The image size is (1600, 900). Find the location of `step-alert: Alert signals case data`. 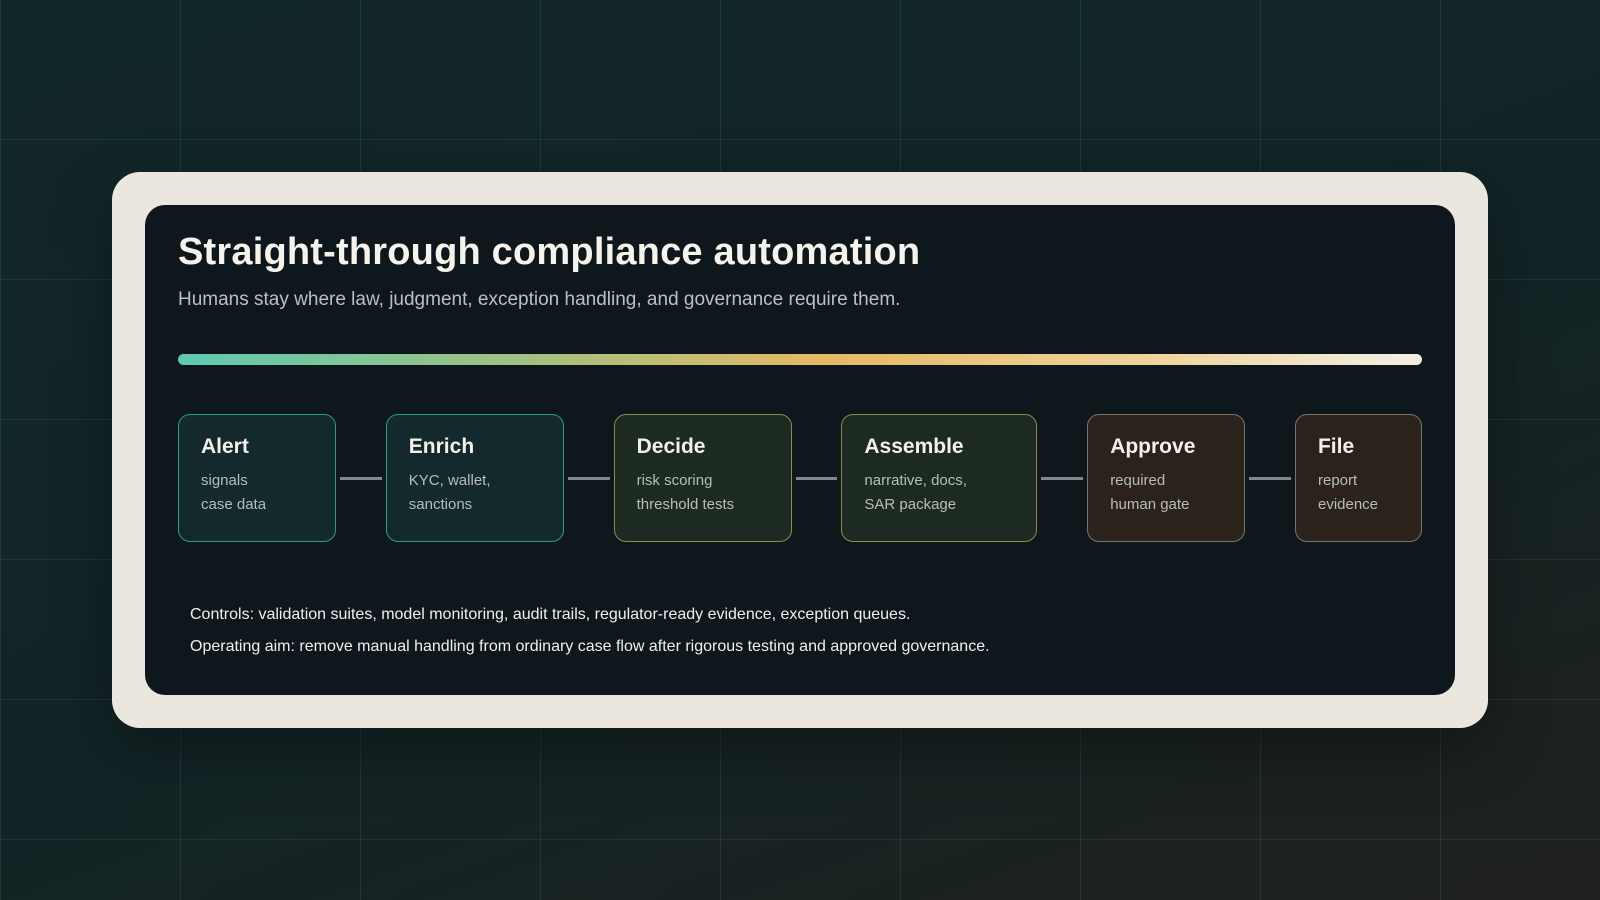

step-alert: Alert signals case data is located at coordinates (257, 478).